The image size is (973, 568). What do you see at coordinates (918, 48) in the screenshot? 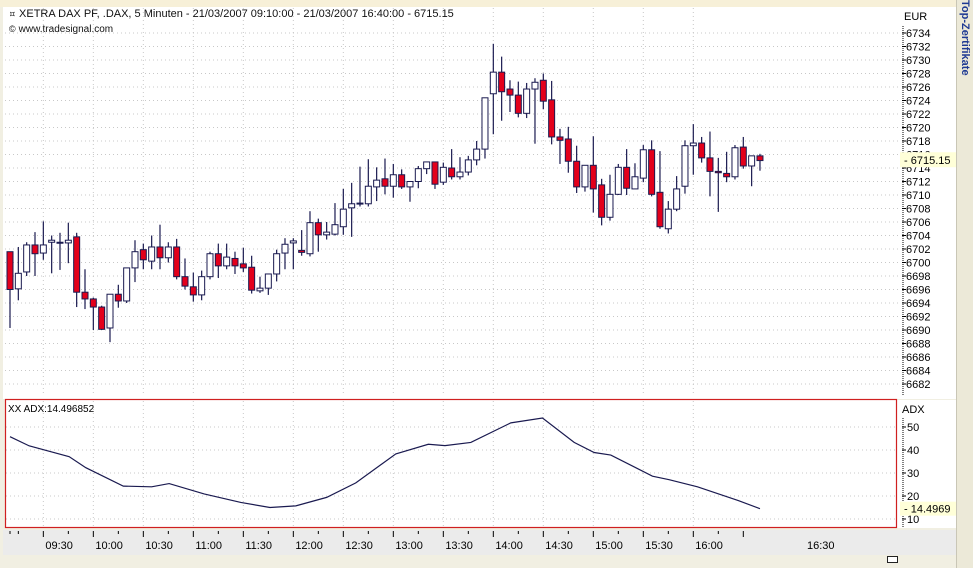
I see `price-tick-label: 6732` at bounding box center [918, 48].